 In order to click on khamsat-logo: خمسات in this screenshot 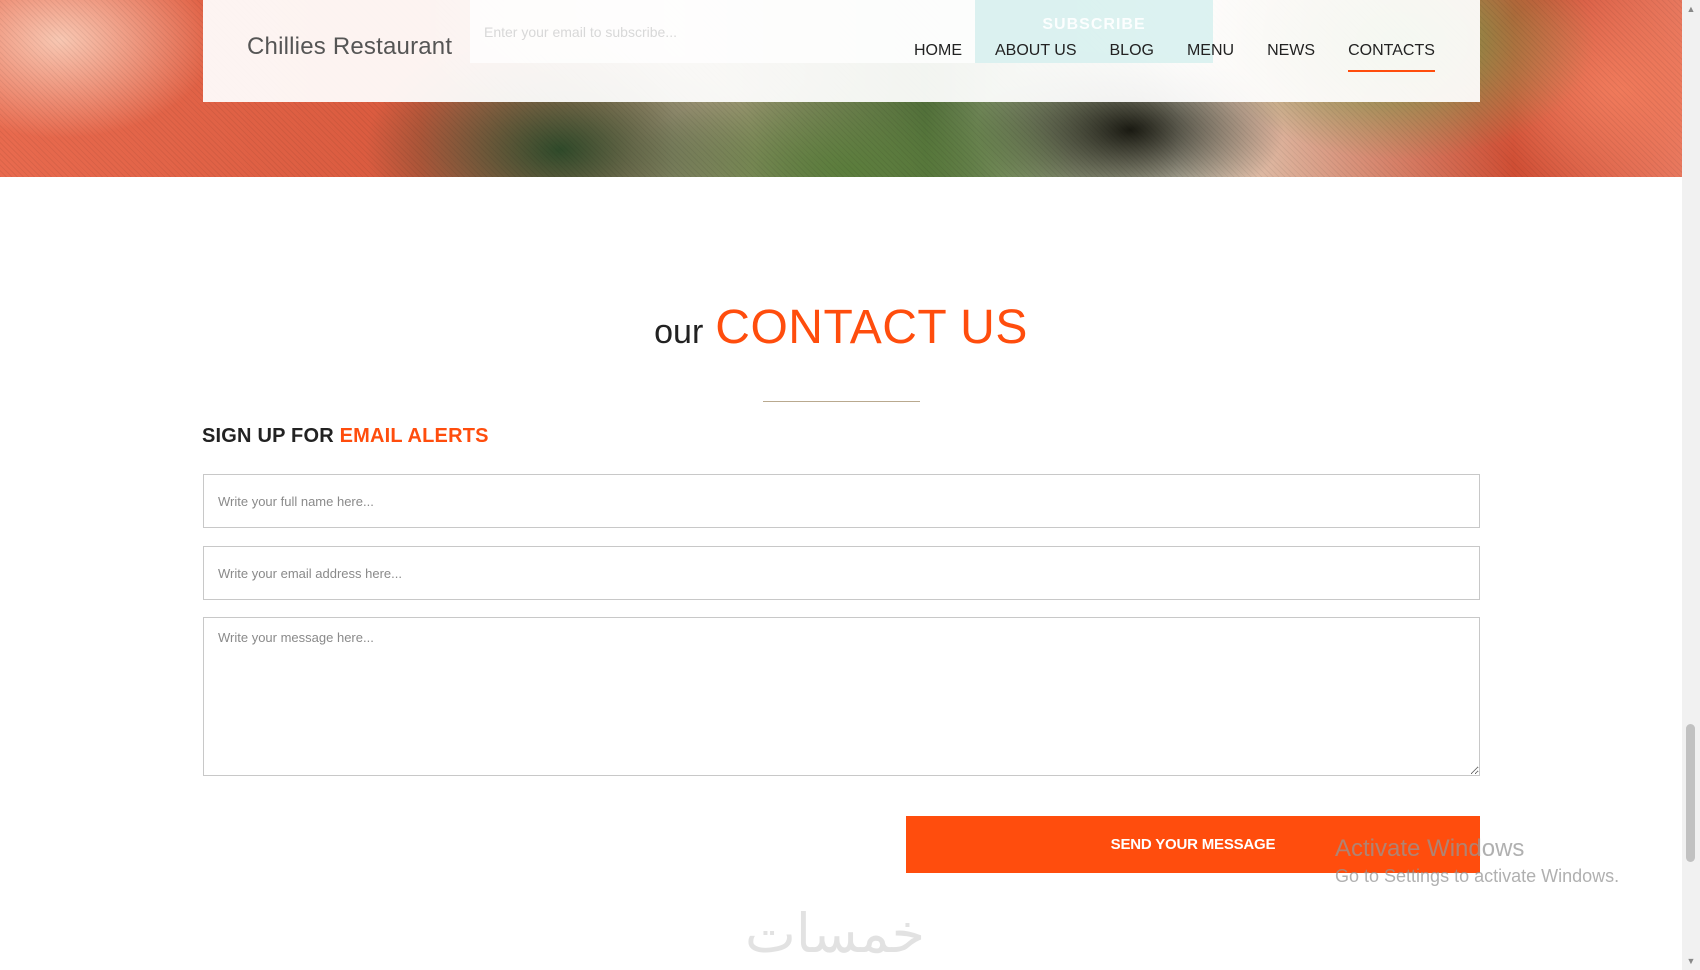, I will do `click(835, 933)`.